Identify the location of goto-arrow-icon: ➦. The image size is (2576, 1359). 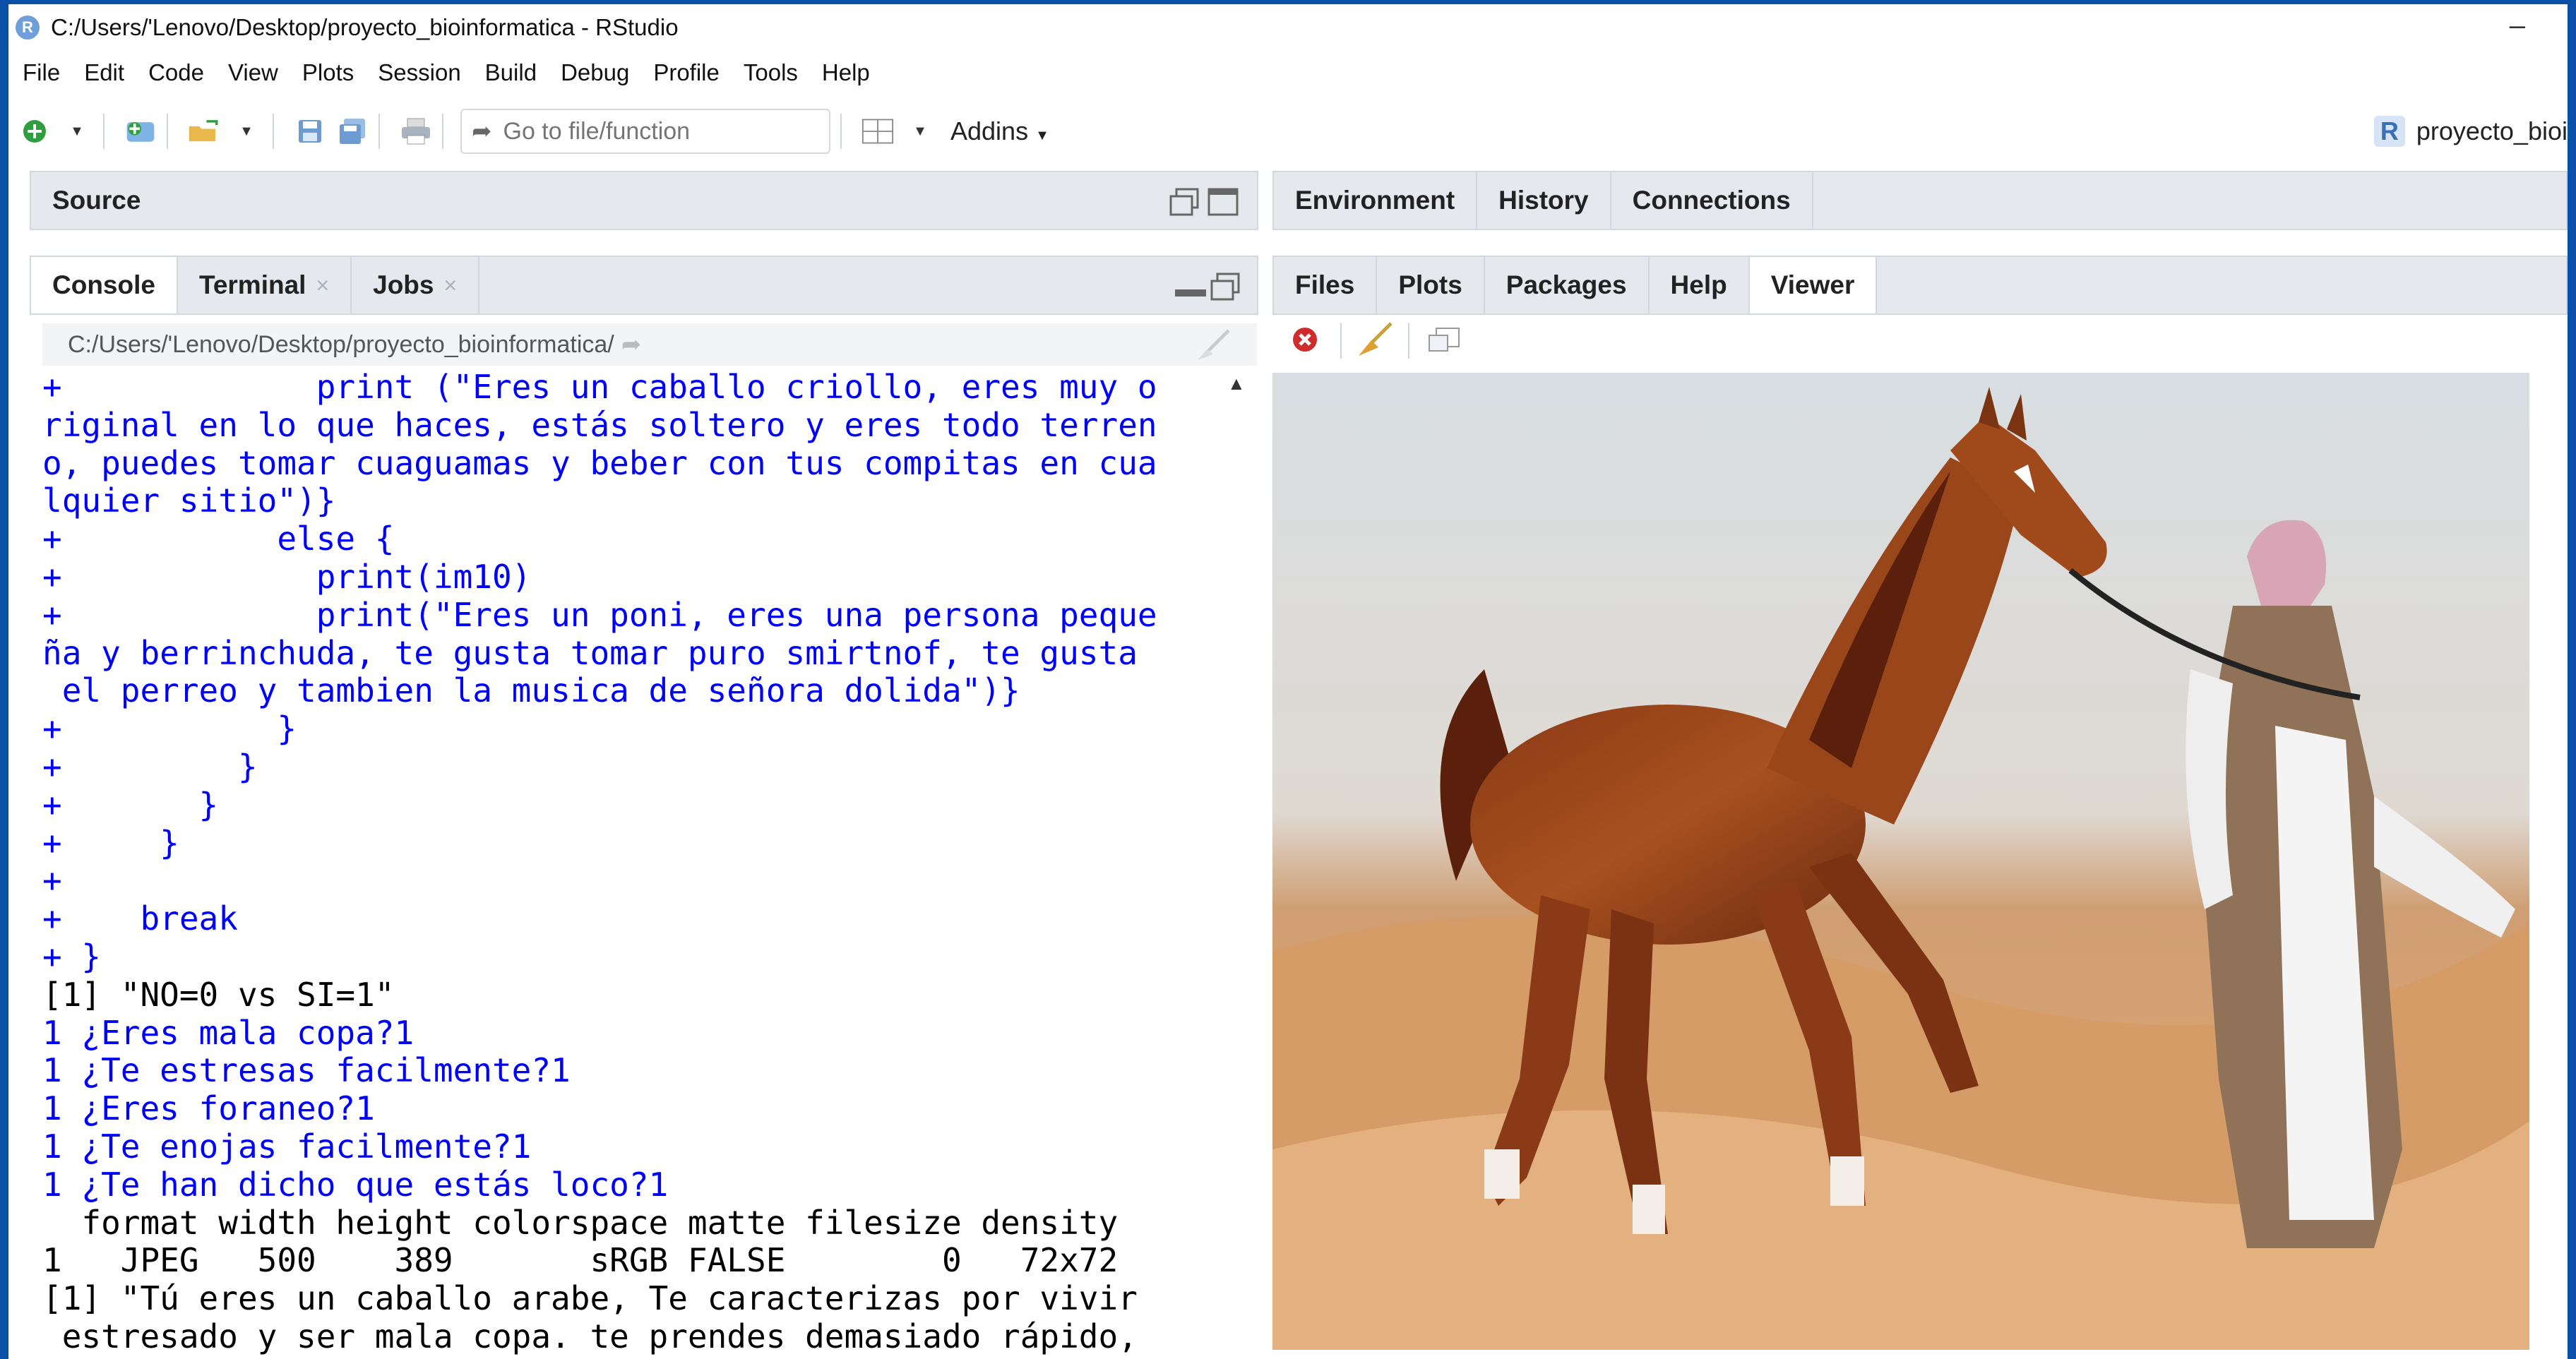
(482, 131).